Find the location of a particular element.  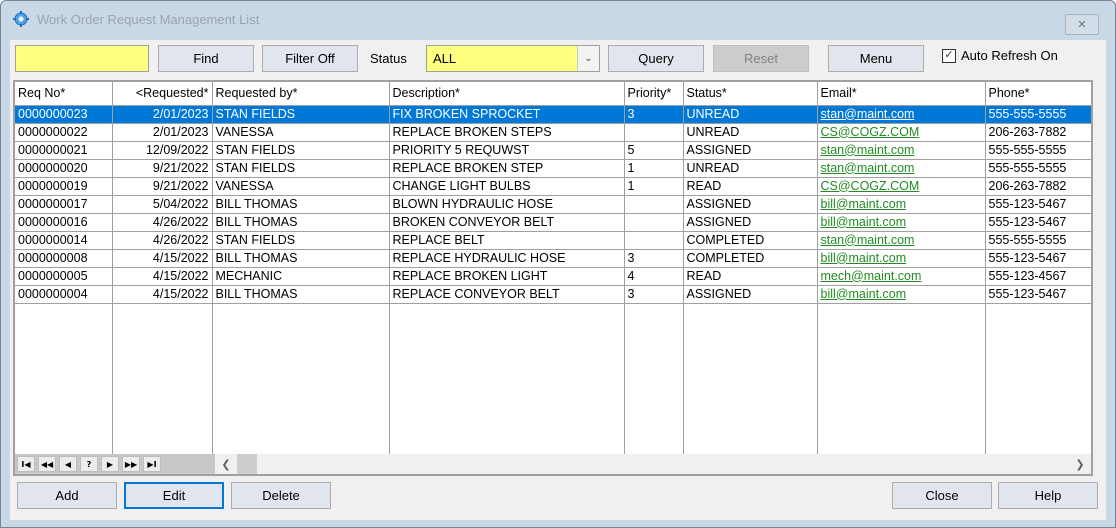

cell-req-no: 0000000022 is located at coordinates (64, 132).